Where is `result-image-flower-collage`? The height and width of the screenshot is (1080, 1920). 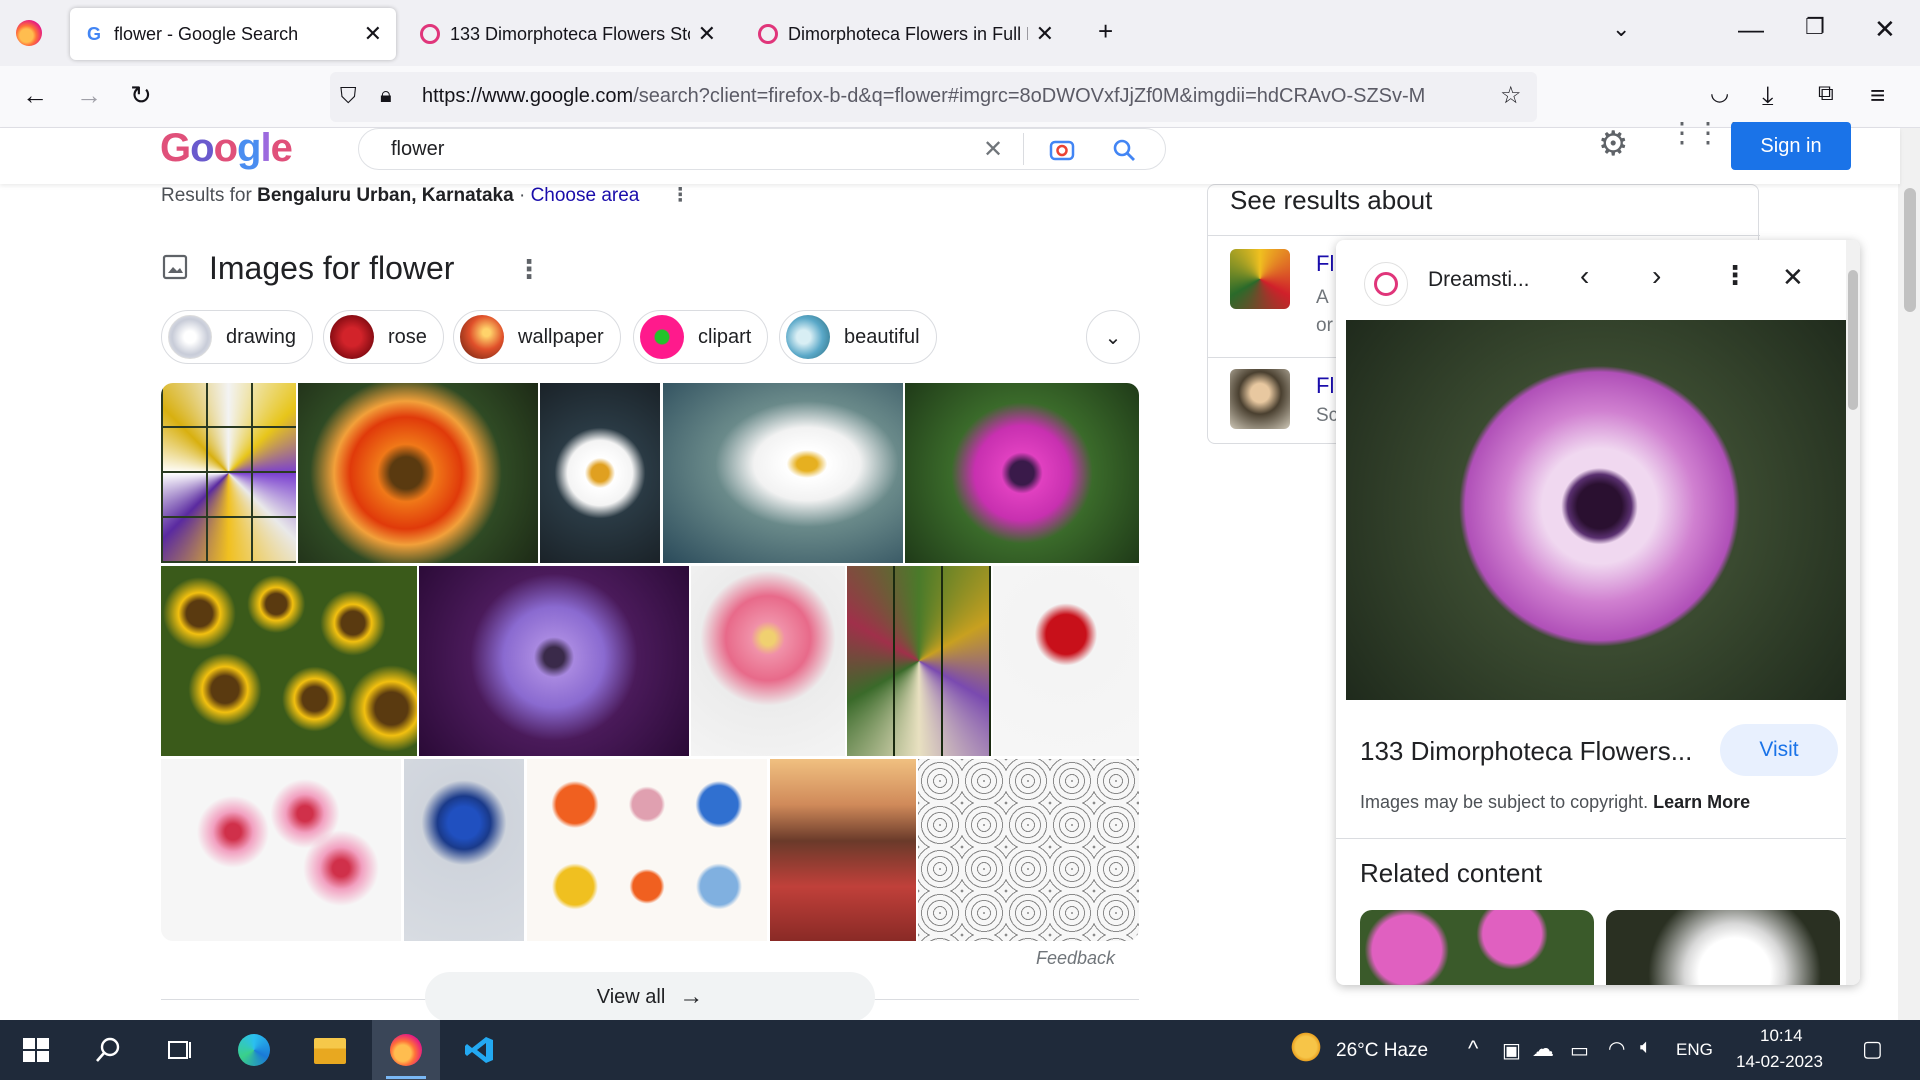
result-image-flower-collage is located at coordinates (228, 473).